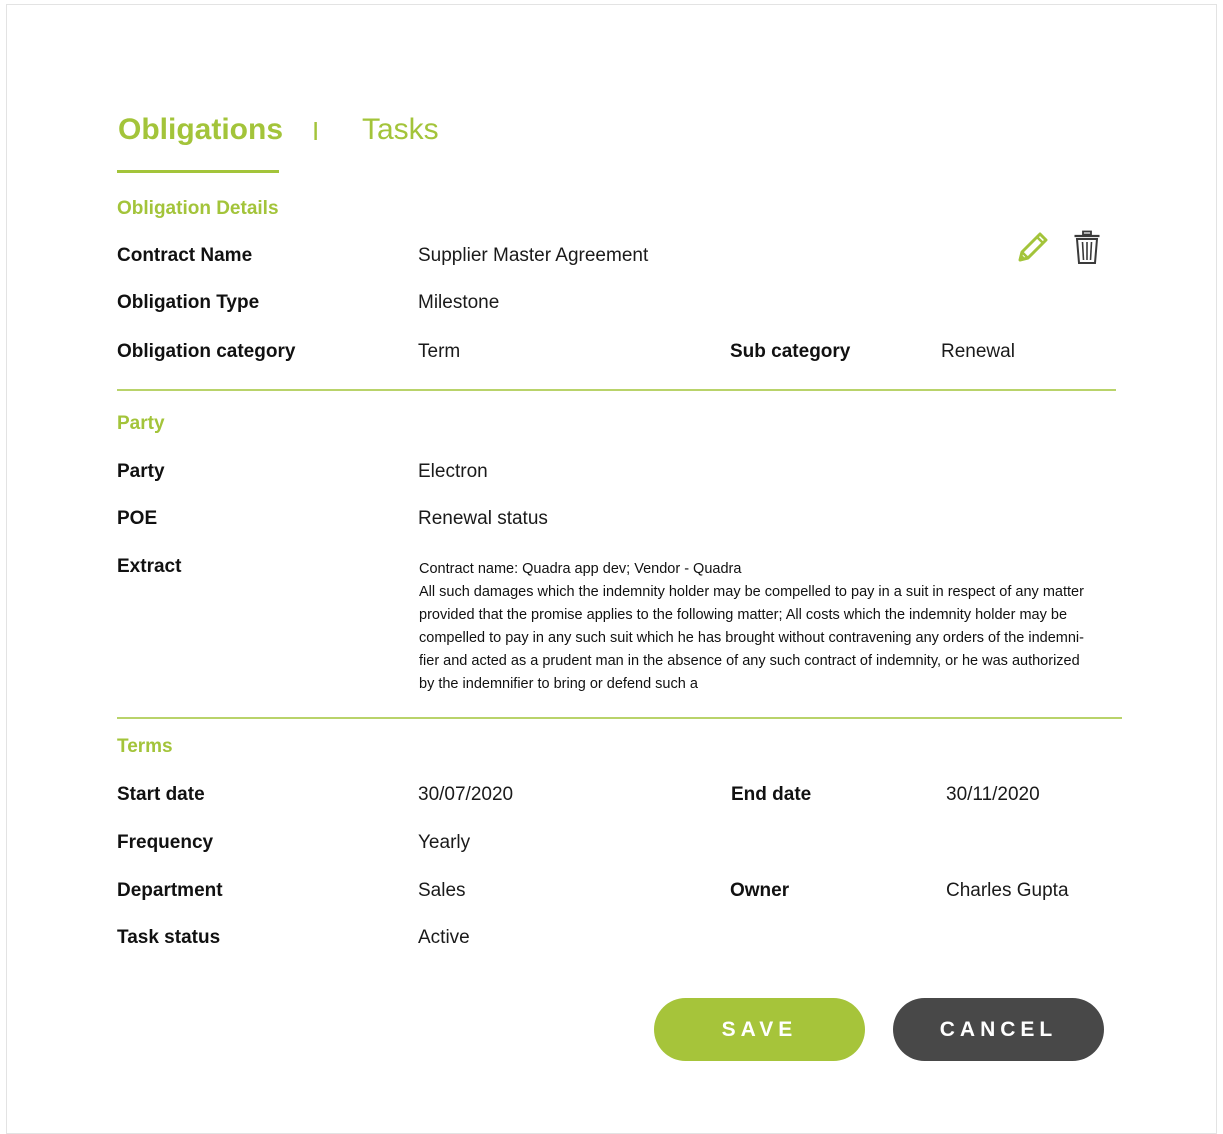 This screenshot has width=1223, height=1134. I want to click on extract-label: Extract, so click(149, 566).